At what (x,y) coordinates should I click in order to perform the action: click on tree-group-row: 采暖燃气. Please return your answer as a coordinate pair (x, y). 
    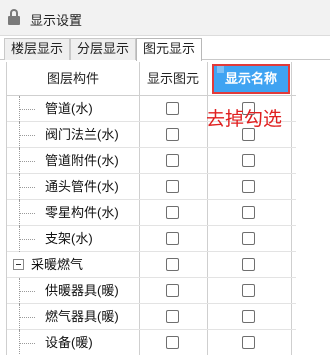
    Looking at the image, I should click on (152, 265).